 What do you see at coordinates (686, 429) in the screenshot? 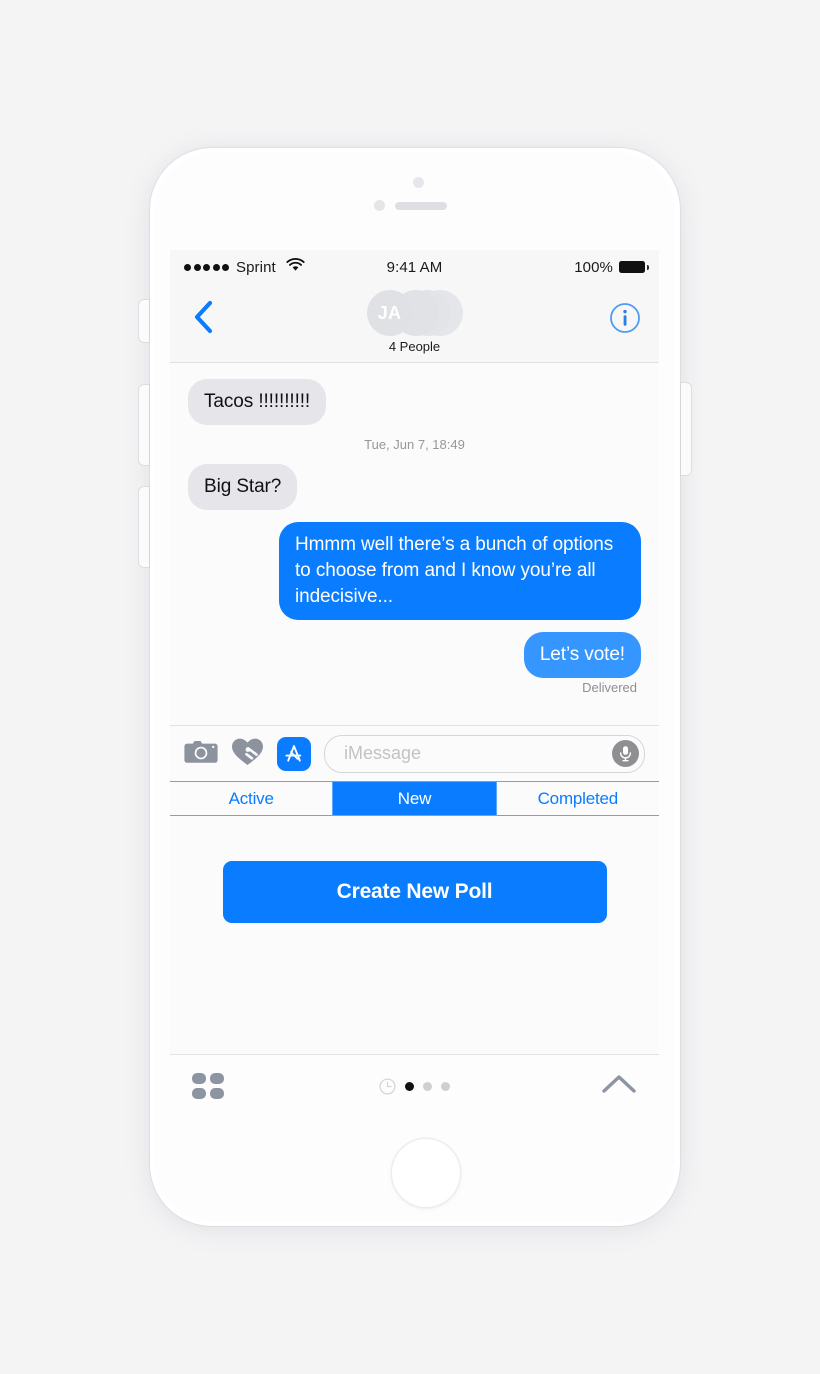
I see `power-button` at bounding box center [686, 429].